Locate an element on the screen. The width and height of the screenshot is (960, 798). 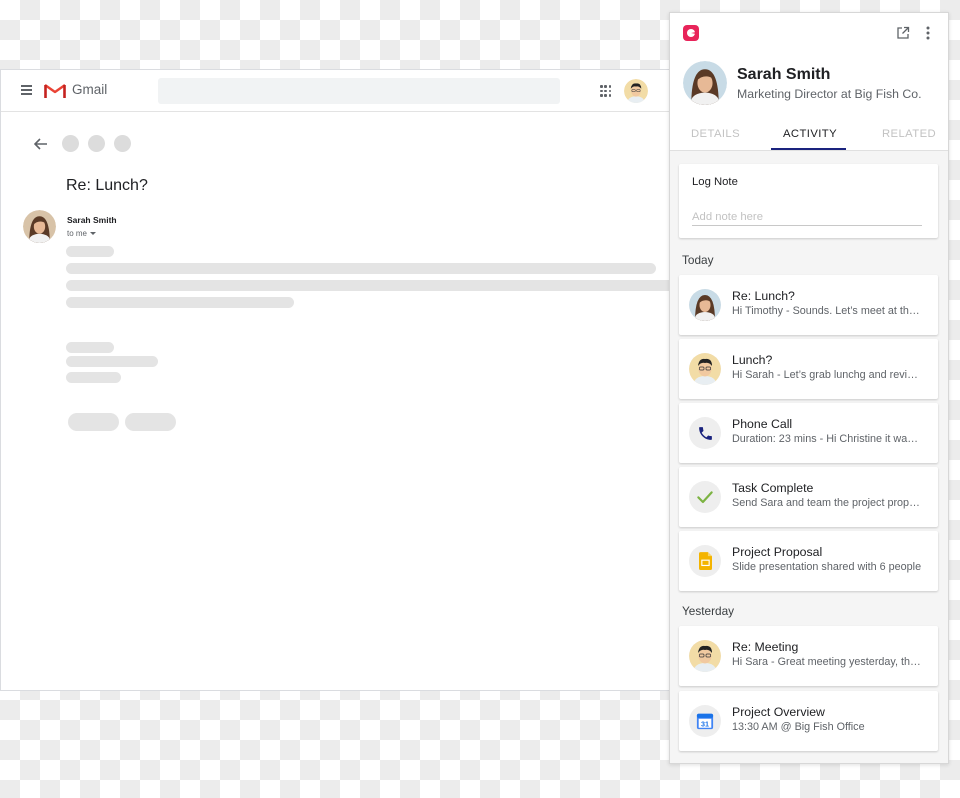
activity-title: Phone Call is located at coordinates (762, 424).